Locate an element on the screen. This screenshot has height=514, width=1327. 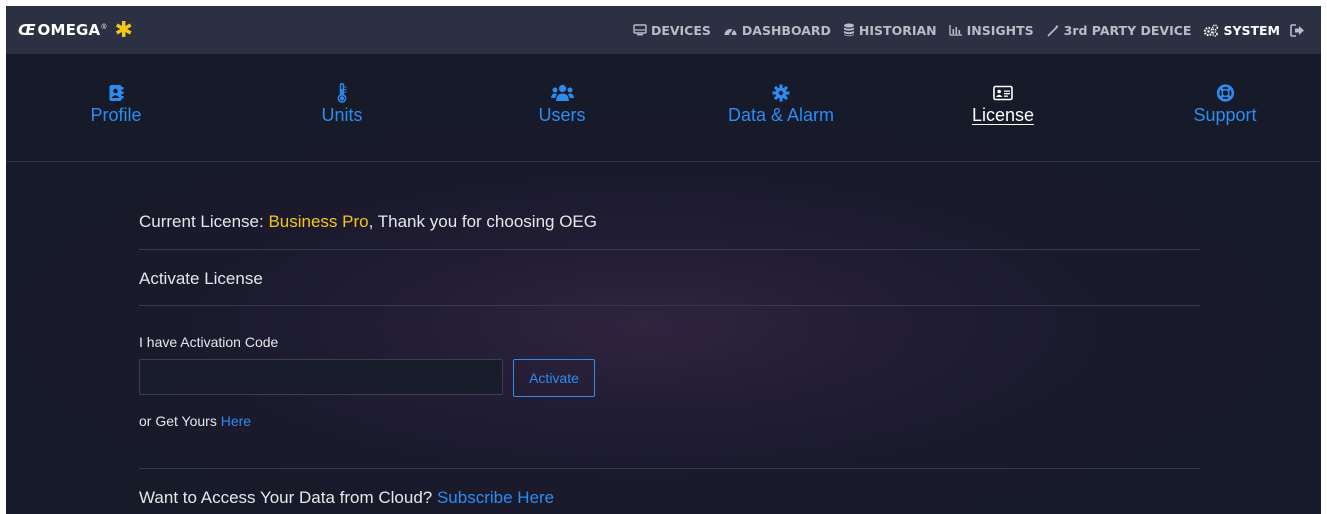
life-ring-icon is located at coordinates (1225, 93).